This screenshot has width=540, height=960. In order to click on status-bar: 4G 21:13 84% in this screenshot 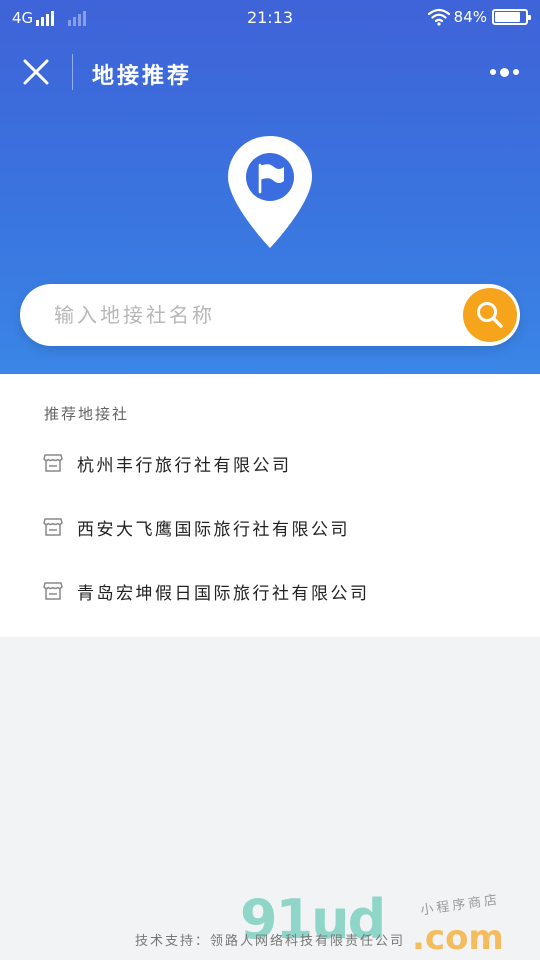, I will do `click(270, 18)`.